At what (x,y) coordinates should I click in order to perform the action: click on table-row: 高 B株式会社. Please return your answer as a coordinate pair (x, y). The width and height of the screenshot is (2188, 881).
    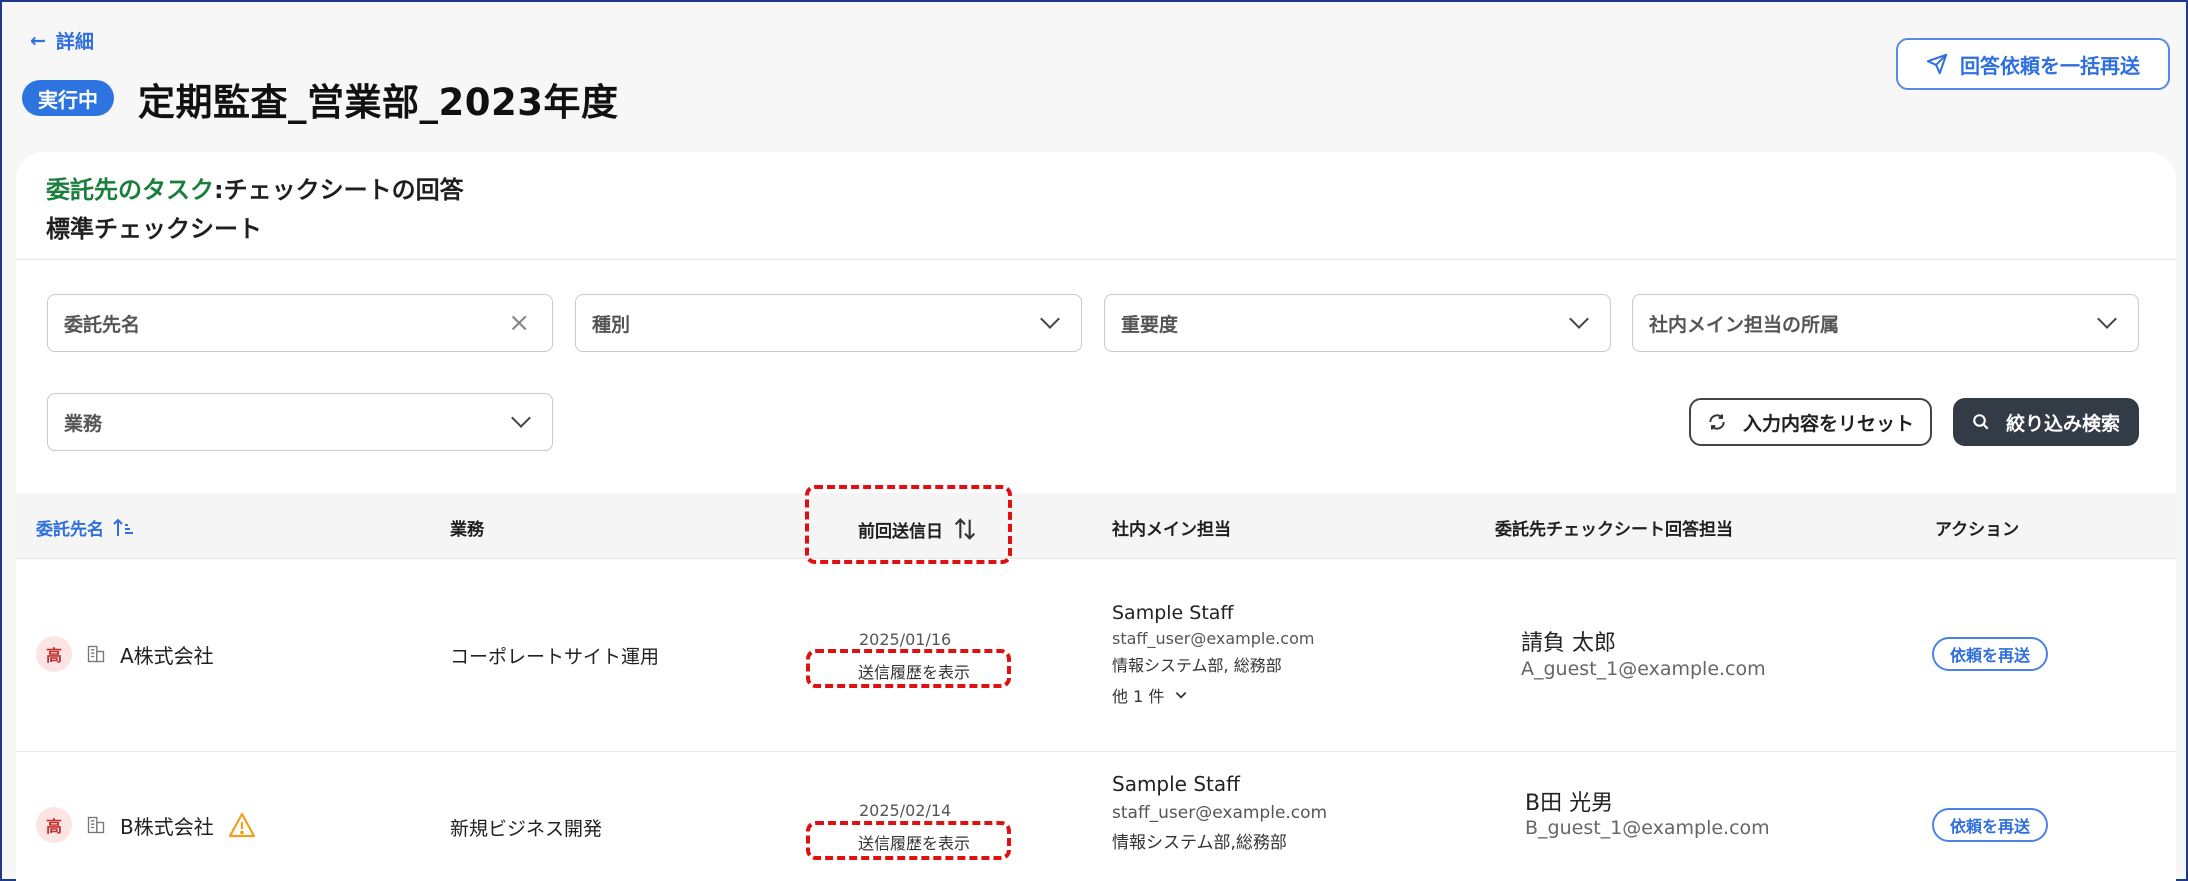
    Looking at the image, I should click on (146, 825).